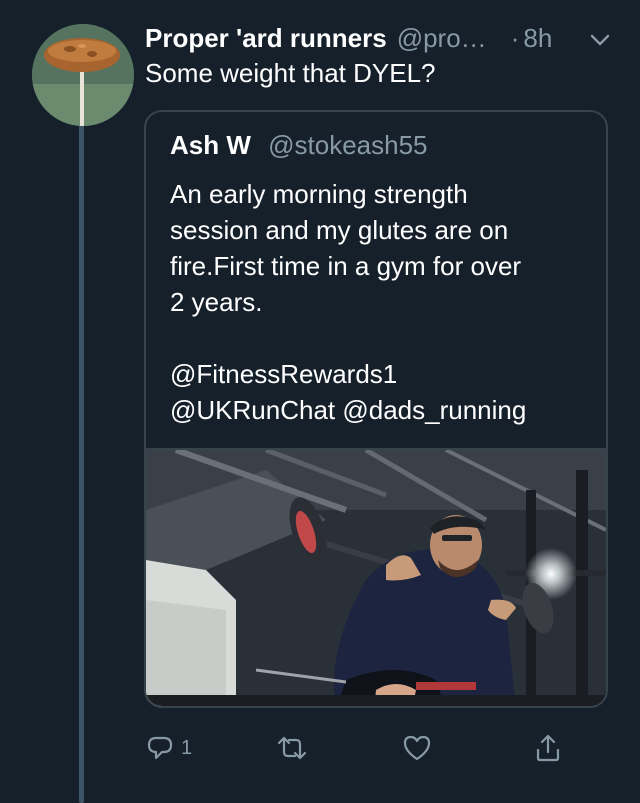 Image resolution: width=640 pixels, height=803 pixels. Describe the element at coordinates (266, 38) in the screenshot. I see `display-name: Proper 'ard runners` at that location.